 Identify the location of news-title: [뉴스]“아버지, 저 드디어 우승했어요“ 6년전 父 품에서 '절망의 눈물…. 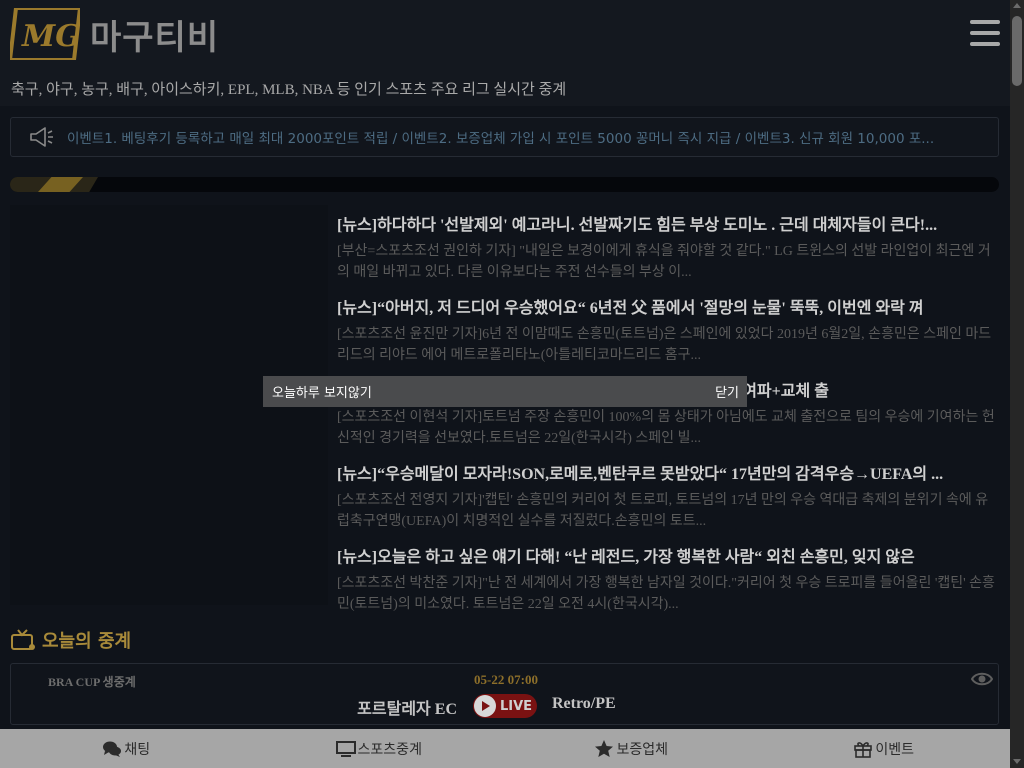
(668, 305).